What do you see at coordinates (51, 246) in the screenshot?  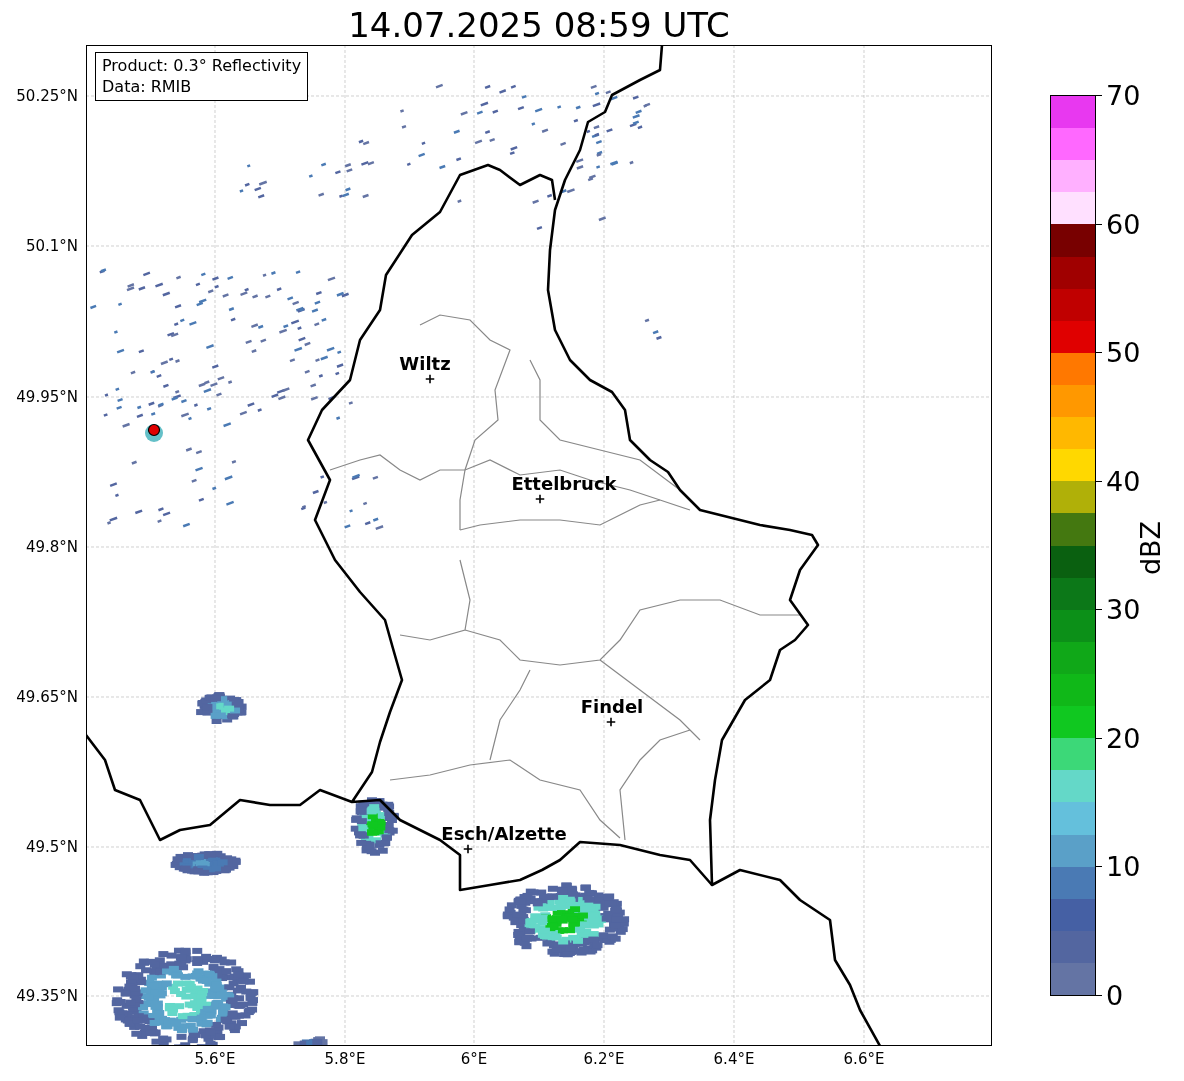 I see `axis-tick-label: 50.1°N` at bounding box center [51, 246].